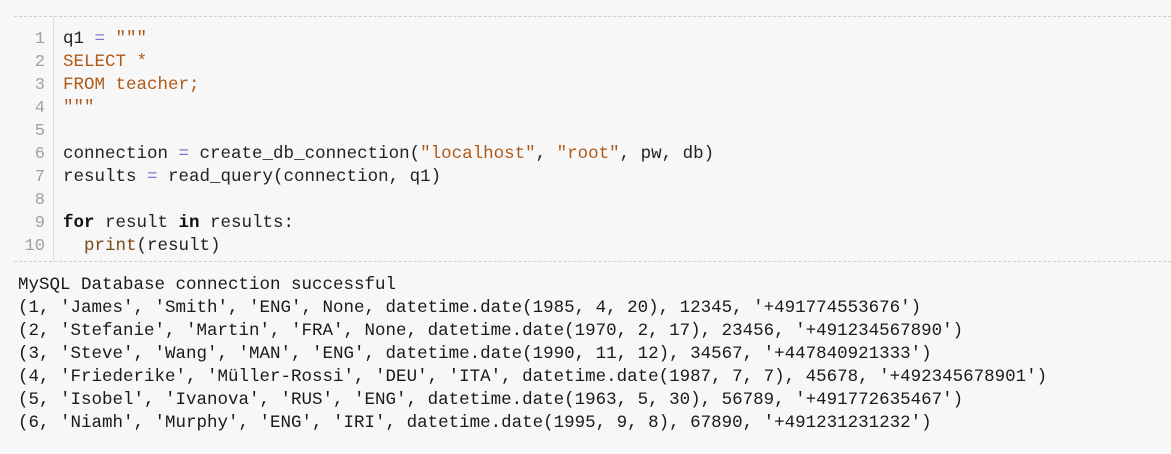 The width and height of the screenshot is (1171, 454). I want to click on code-line: SELECT *, so click(105, 62).